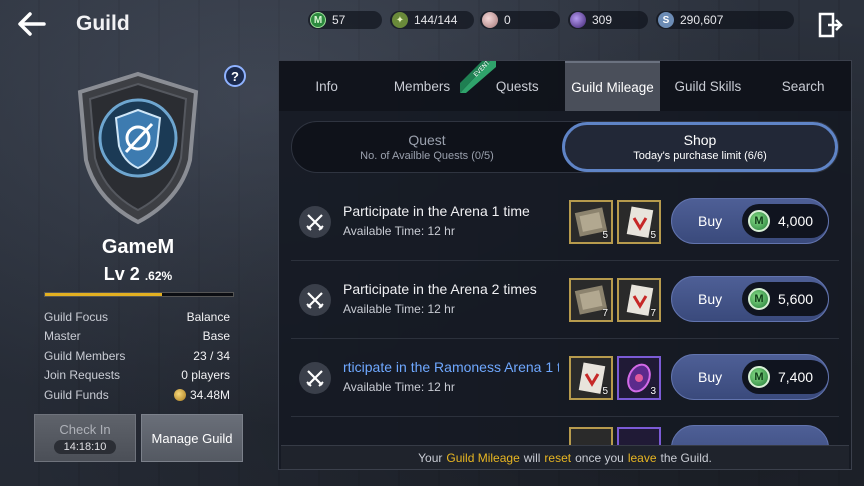  What do you see at coordinates (436, 211) in the screenshot?
I see `quest-title: Participate in the Arena 1 time` at bounding box center [436, 211].